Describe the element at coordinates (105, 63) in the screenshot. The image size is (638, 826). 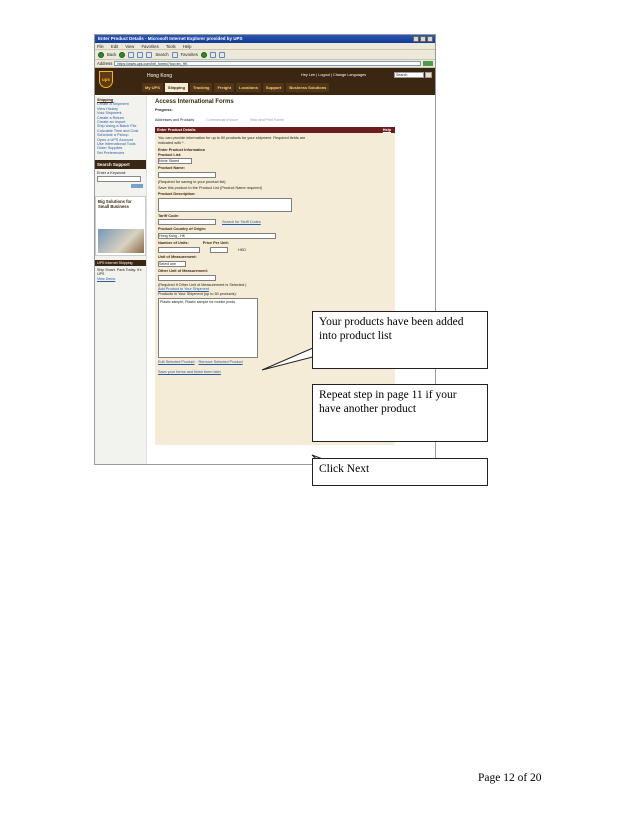
I see `address-label: Address` at that location.